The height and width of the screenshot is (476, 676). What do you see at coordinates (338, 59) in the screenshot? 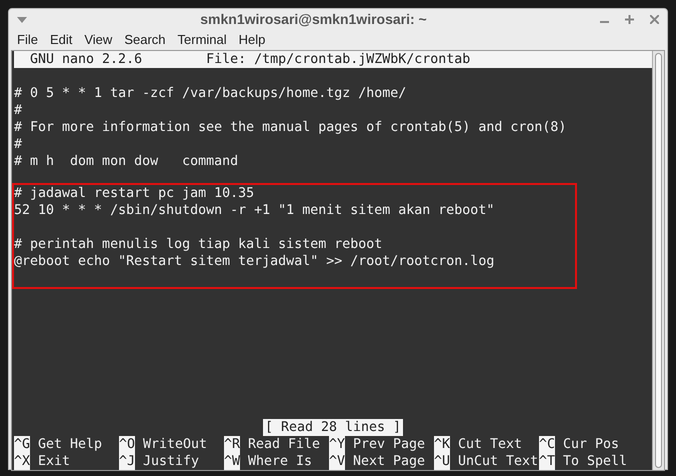
I see `file-label: File: /tmp/crontab.jWZWbK/crontab` at bounding box center [338, 59].